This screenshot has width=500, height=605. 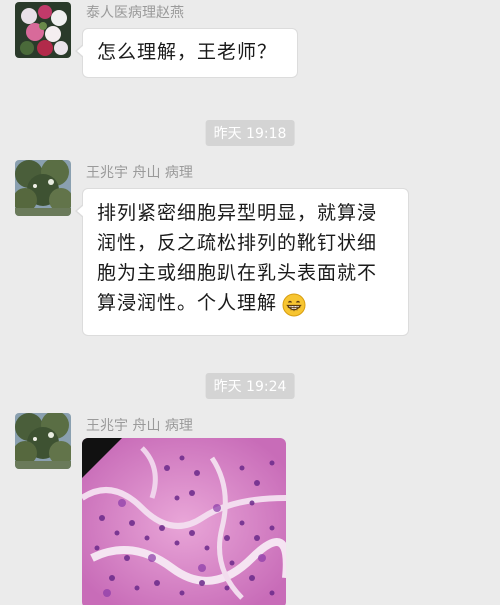 I want to click on histology-image, so click(x=184, y=521).